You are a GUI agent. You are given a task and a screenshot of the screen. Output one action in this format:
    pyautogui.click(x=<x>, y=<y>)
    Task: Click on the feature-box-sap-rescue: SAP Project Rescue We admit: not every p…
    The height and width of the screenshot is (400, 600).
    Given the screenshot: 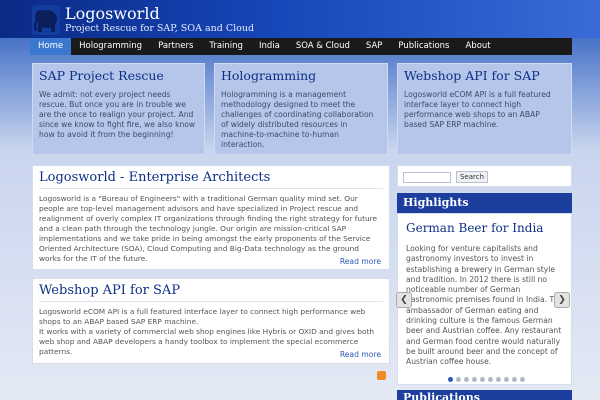 What is the action you would take?
    pyautogui.click(x=118, y=109)
    